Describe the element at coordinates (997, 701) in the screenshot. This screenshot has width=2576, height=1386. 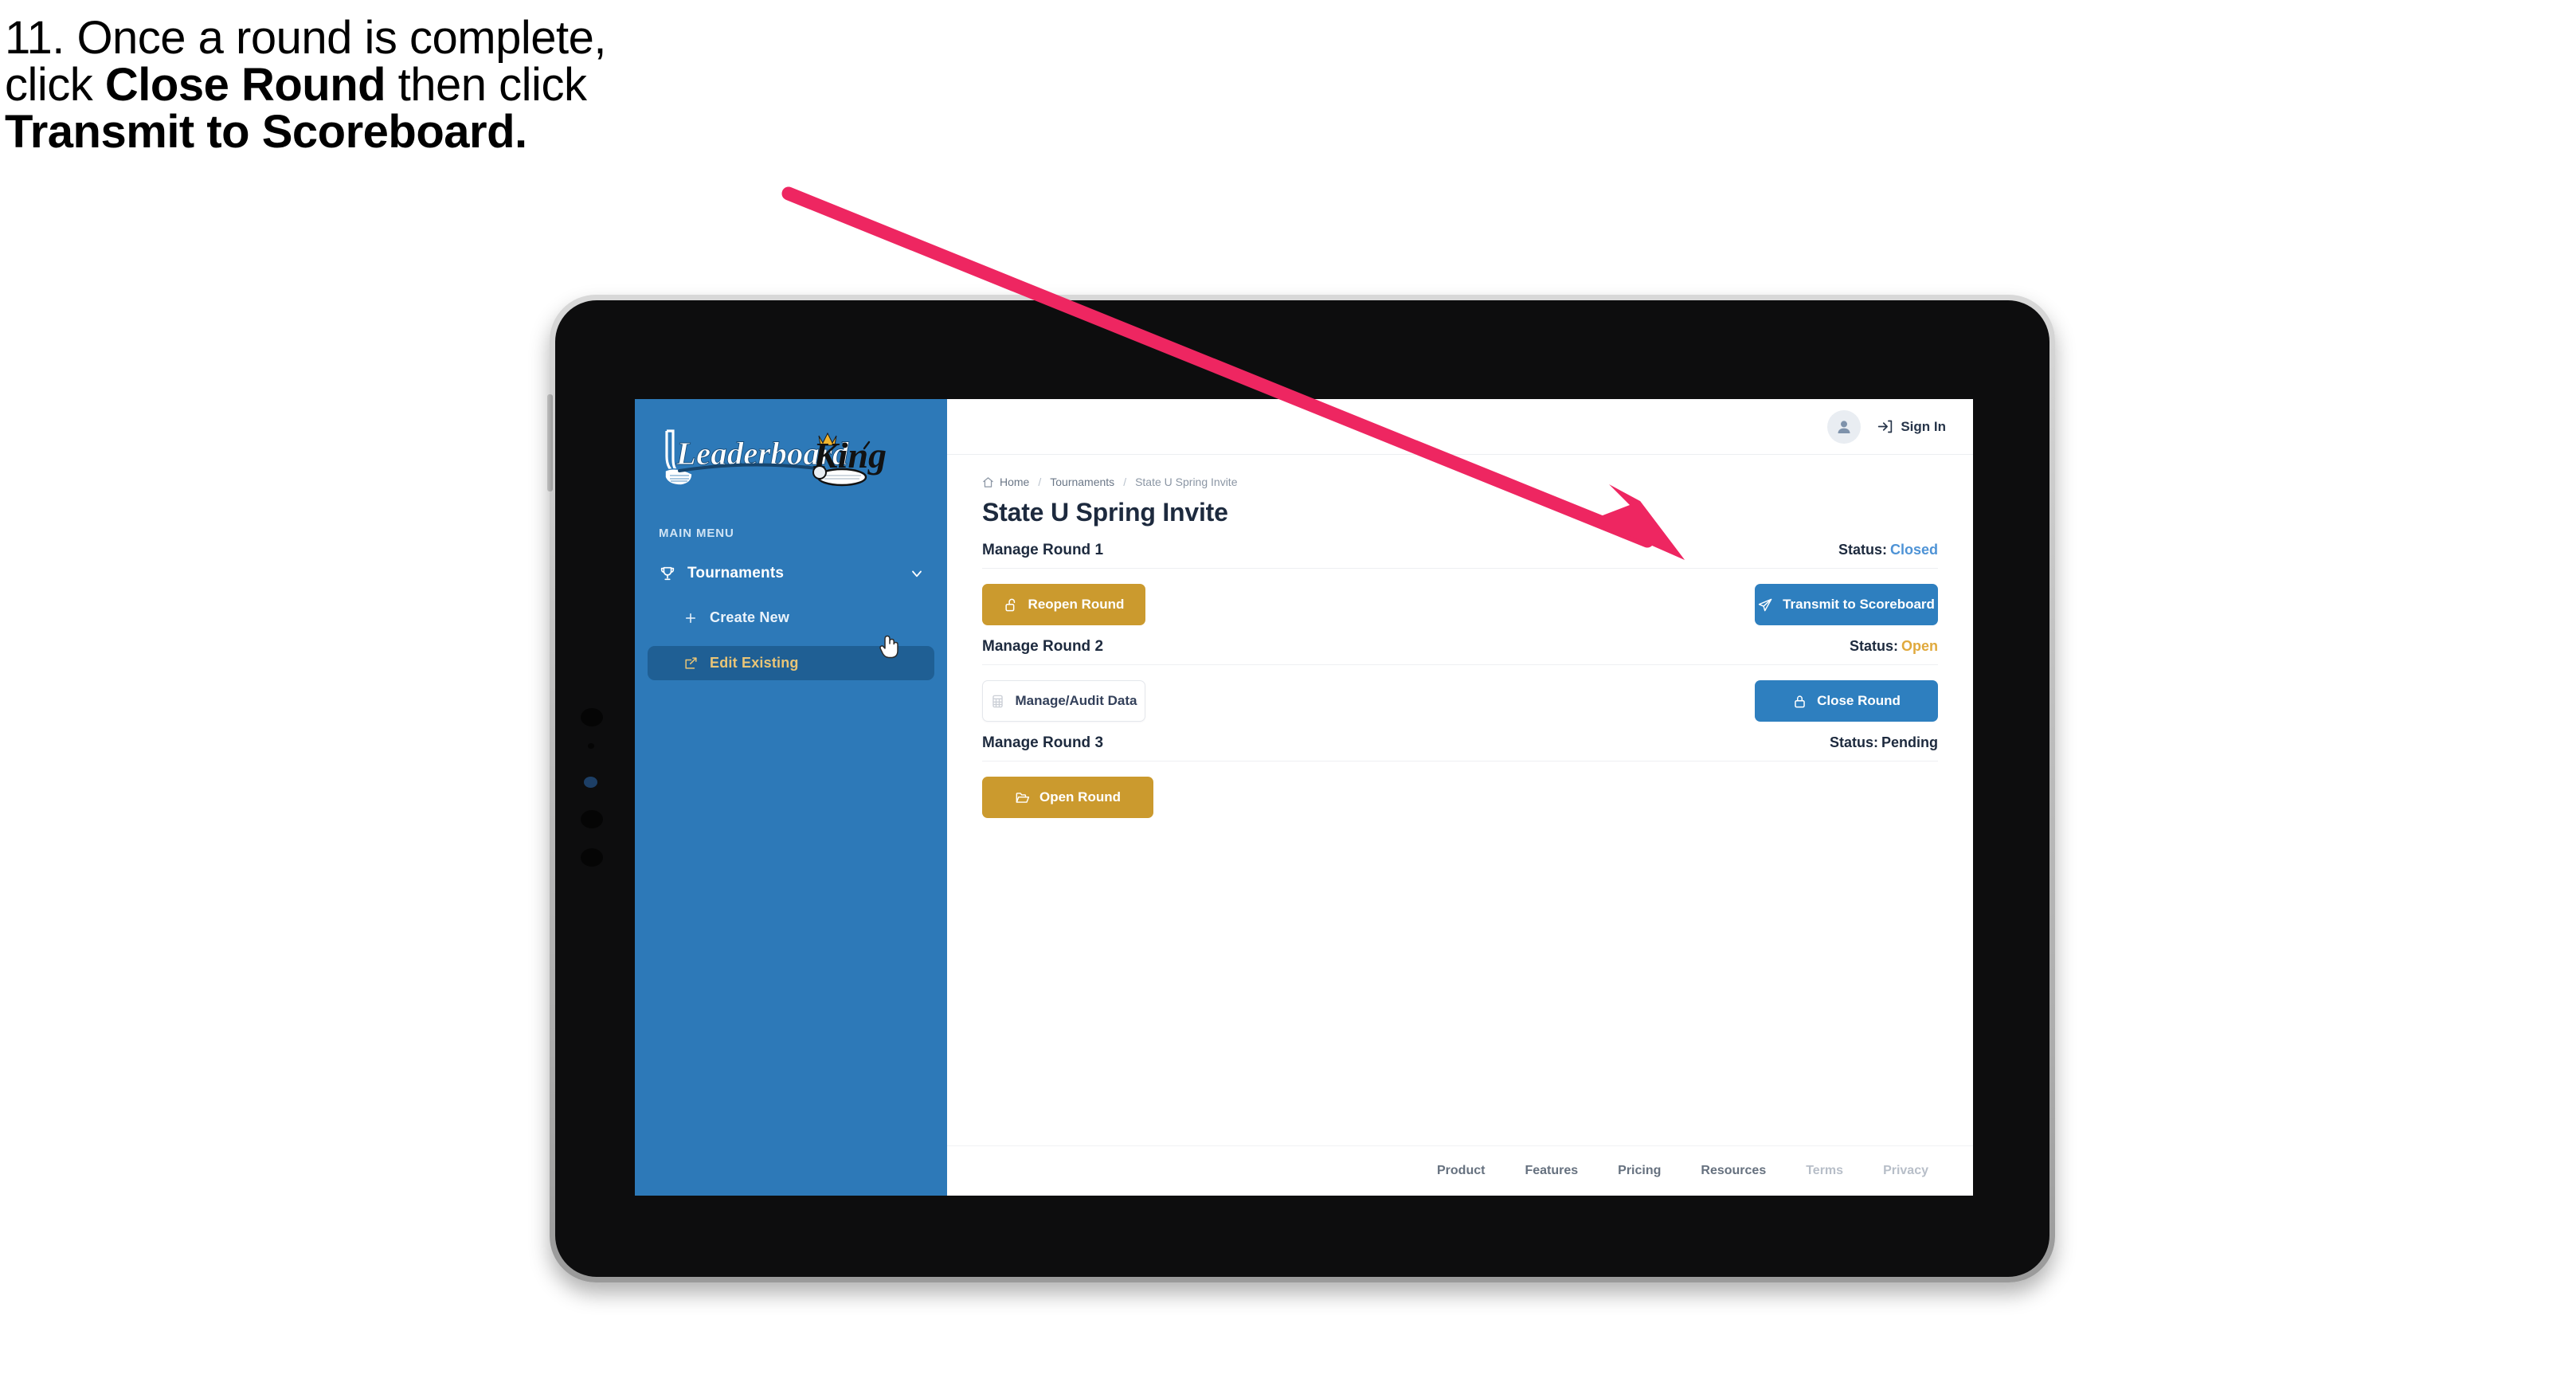
I see `table-grid-icon` at that location.